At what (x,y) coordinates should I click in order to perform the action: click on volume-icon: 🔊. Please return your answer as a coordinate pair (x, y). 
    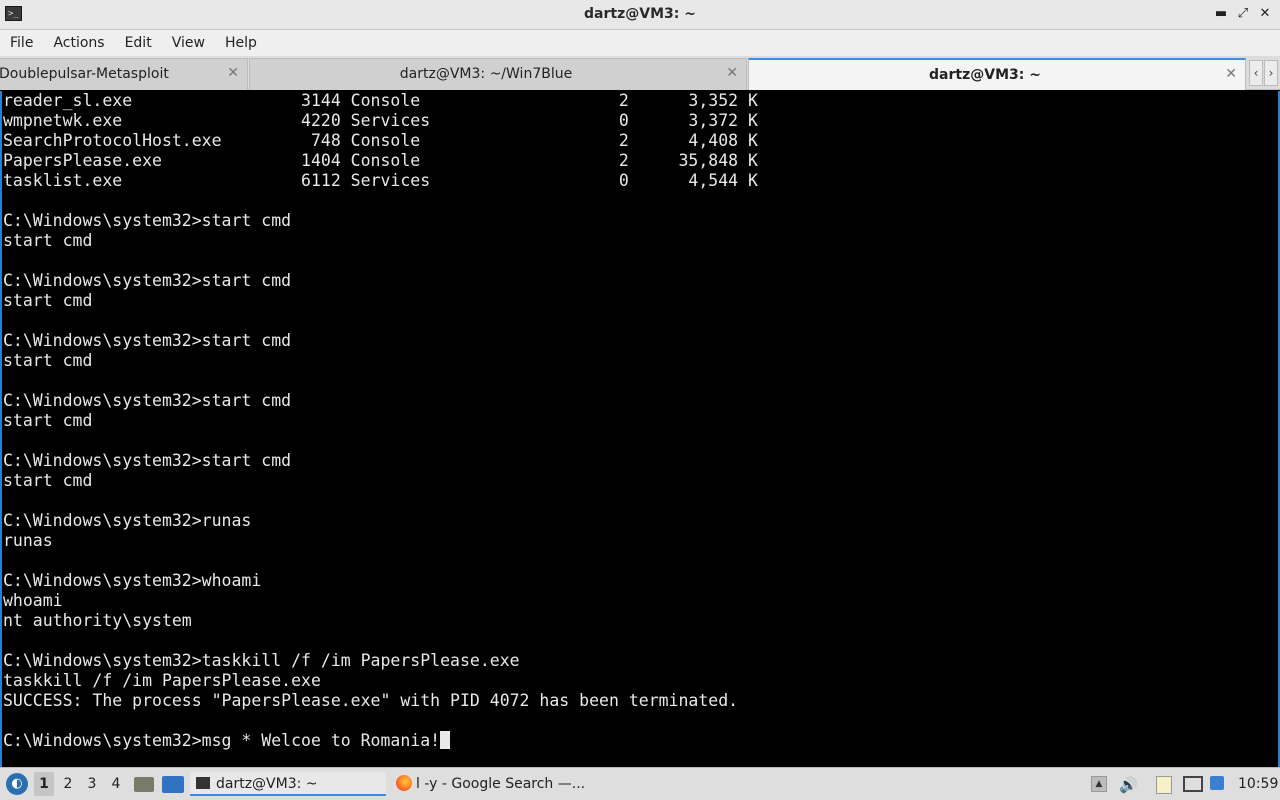
    Looking at the image, I should click on (1128, 785).